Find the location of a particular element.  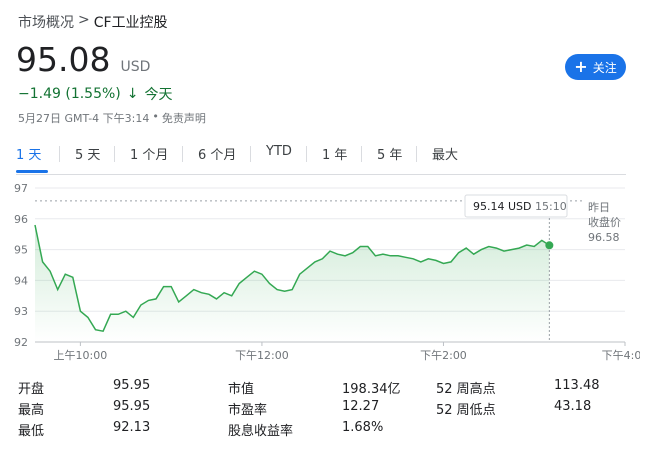

quote-meta: 5月27日 GMT-4 下午3:14 • 免责声明 is located at coordinates (112, 118).